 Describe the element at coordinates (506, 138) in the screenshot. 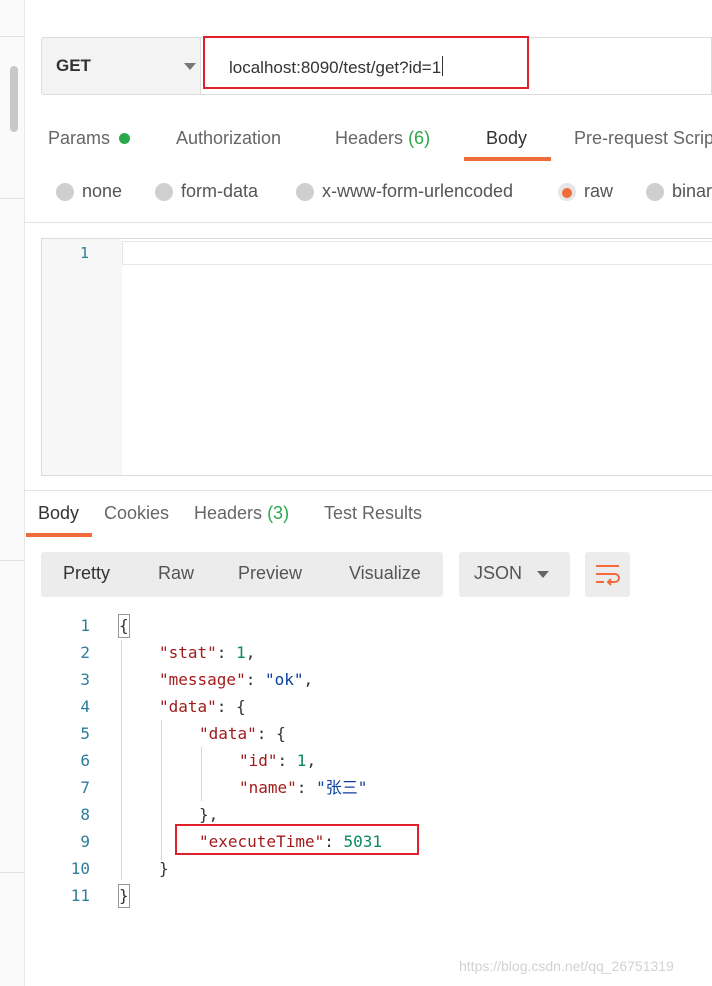

I see `tab-body: Body` at that location.